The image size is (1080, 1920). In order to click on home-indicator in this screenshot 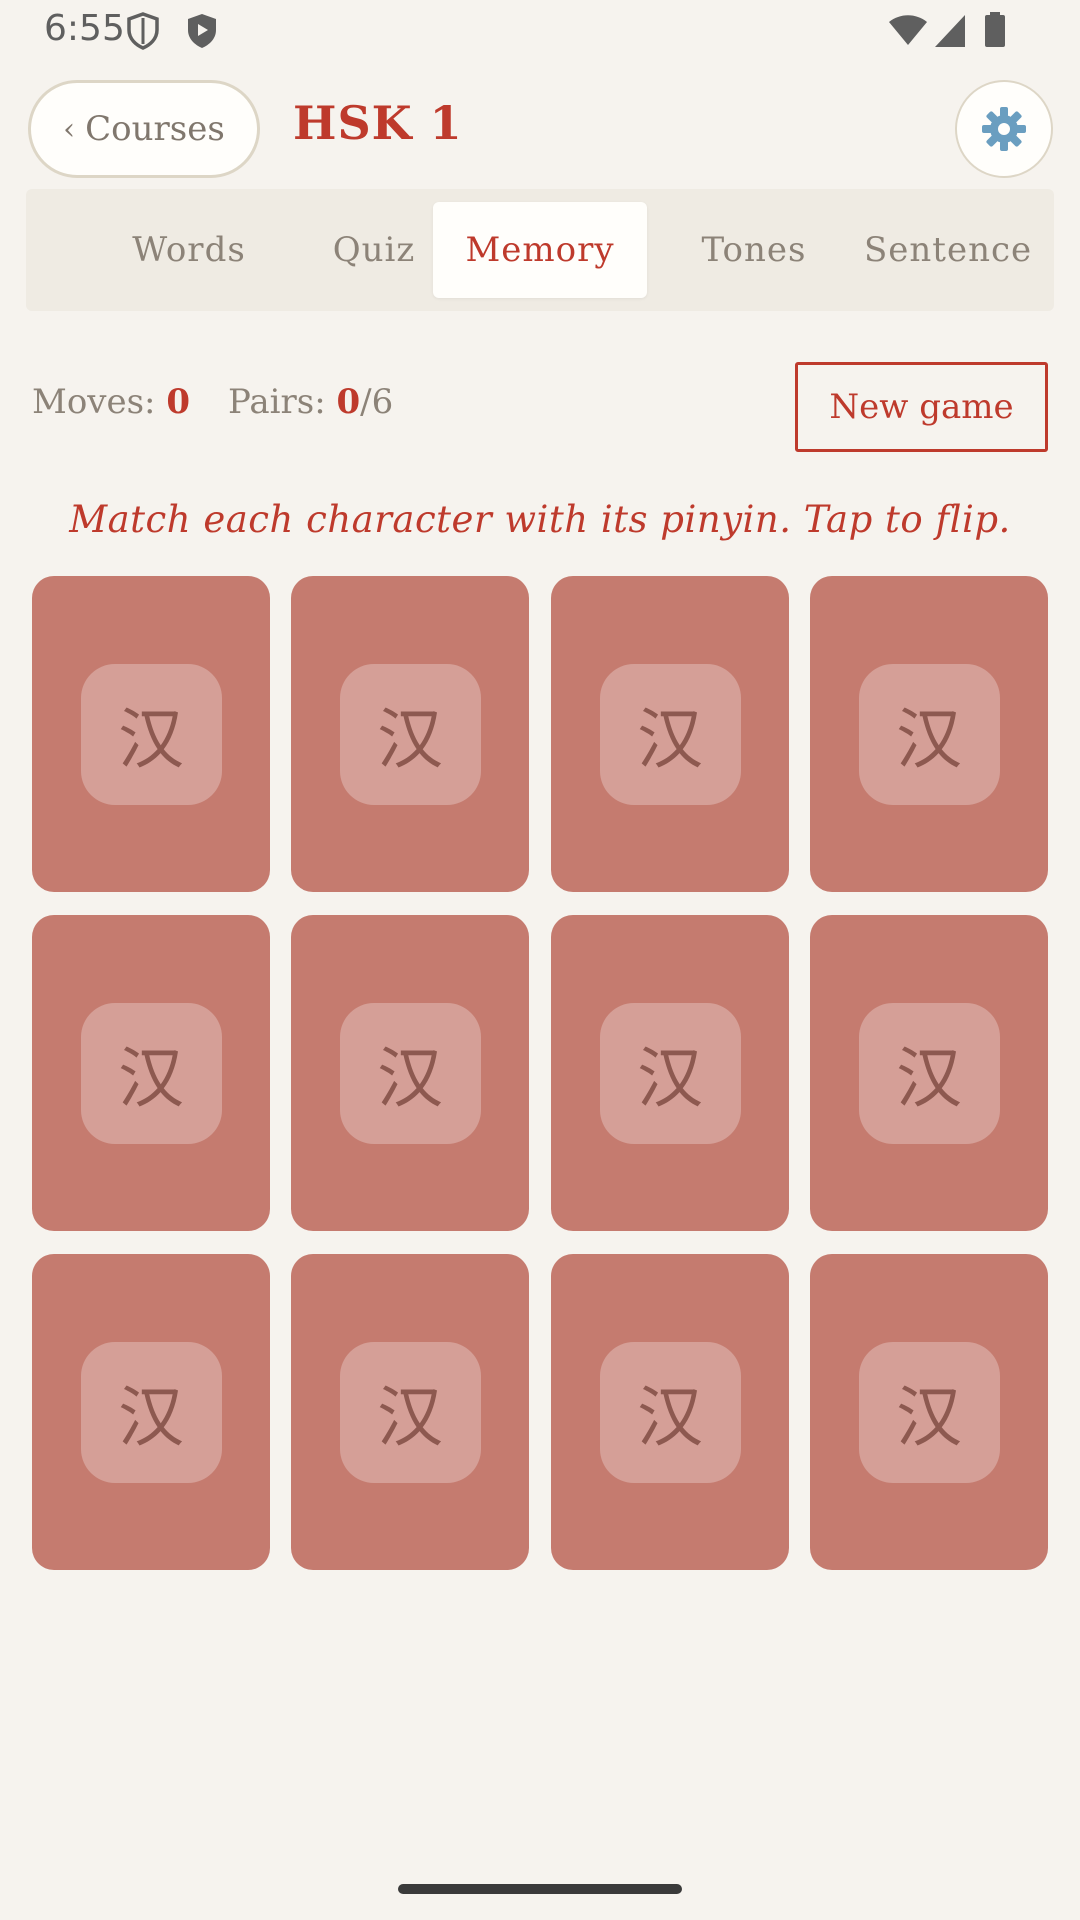, I will do `click(540, 1889)`.